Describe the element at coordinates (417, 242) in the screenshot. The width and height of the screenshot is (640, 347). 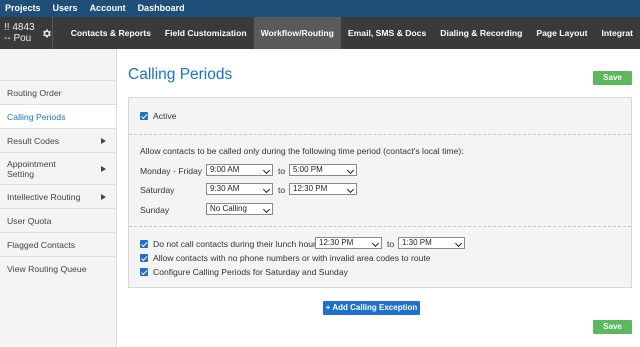
I see `select-value: 1:30 PM` at that location.